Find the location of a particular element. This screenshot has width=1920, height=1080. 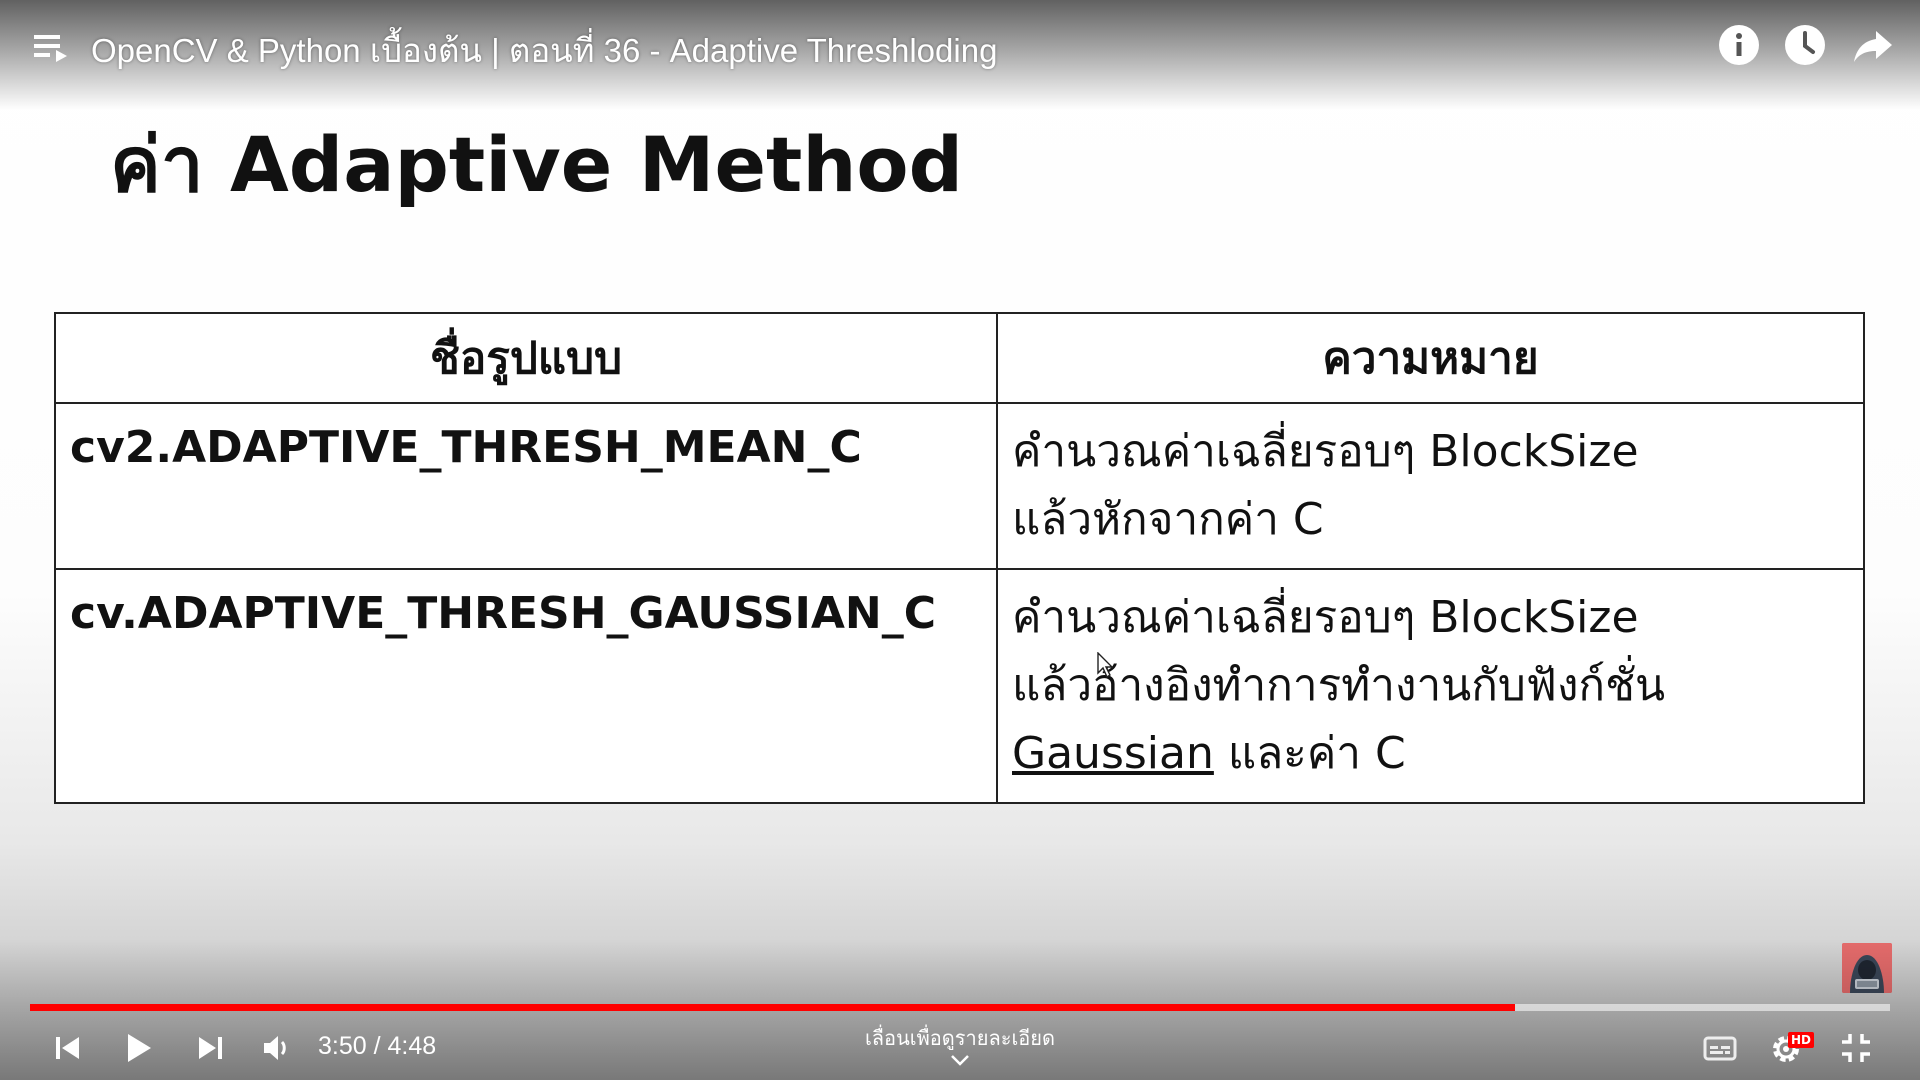

mouse-cursor-icon is located at coordinates (1105, 665).